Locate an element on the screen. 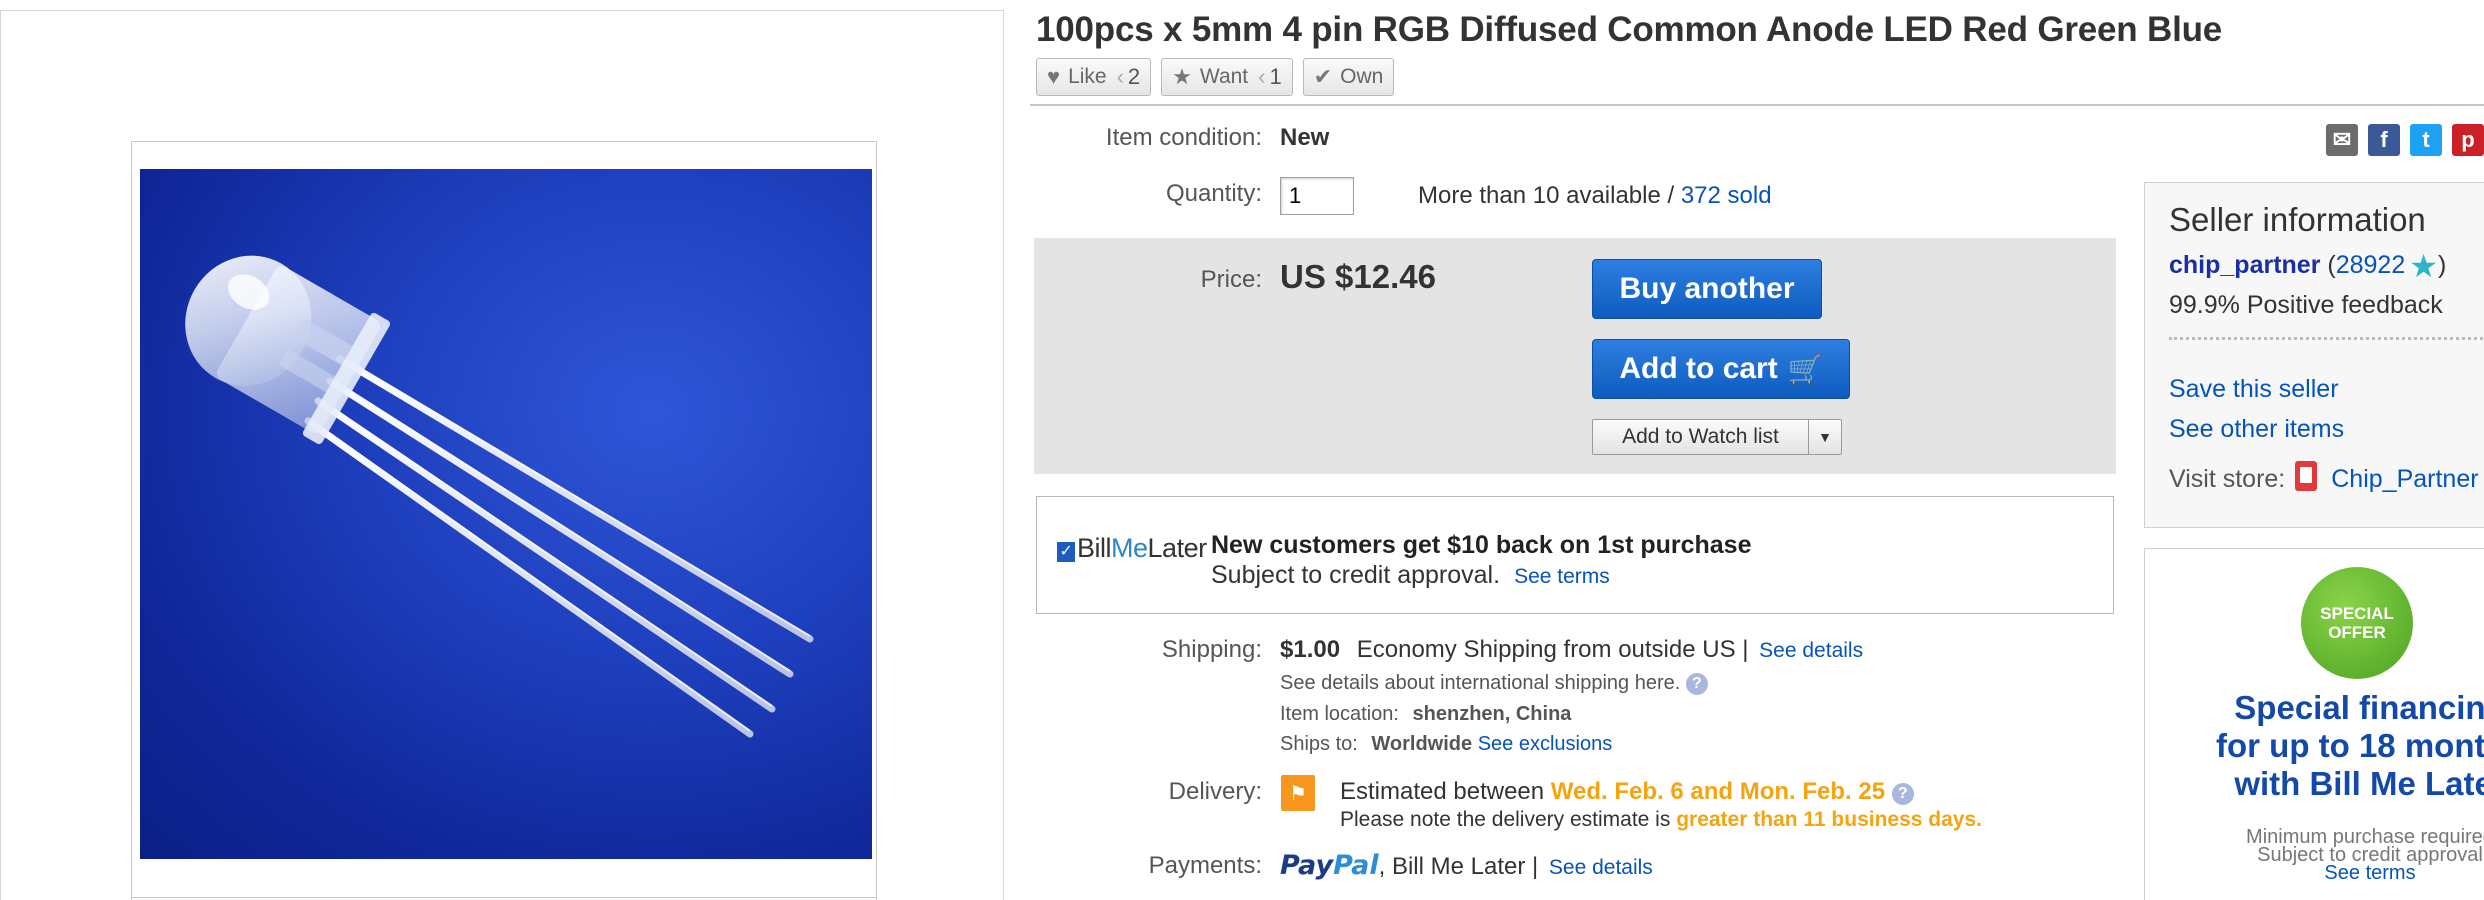  shipping-label: Shipping: is located at coordinates (1211, 649).